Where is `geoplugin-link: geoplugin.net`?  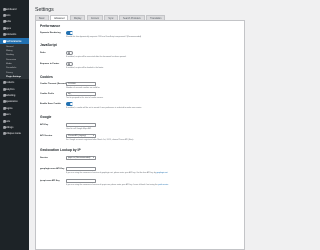 geoplugin-link: geoplugin.net is located at coordinates (161, 173).